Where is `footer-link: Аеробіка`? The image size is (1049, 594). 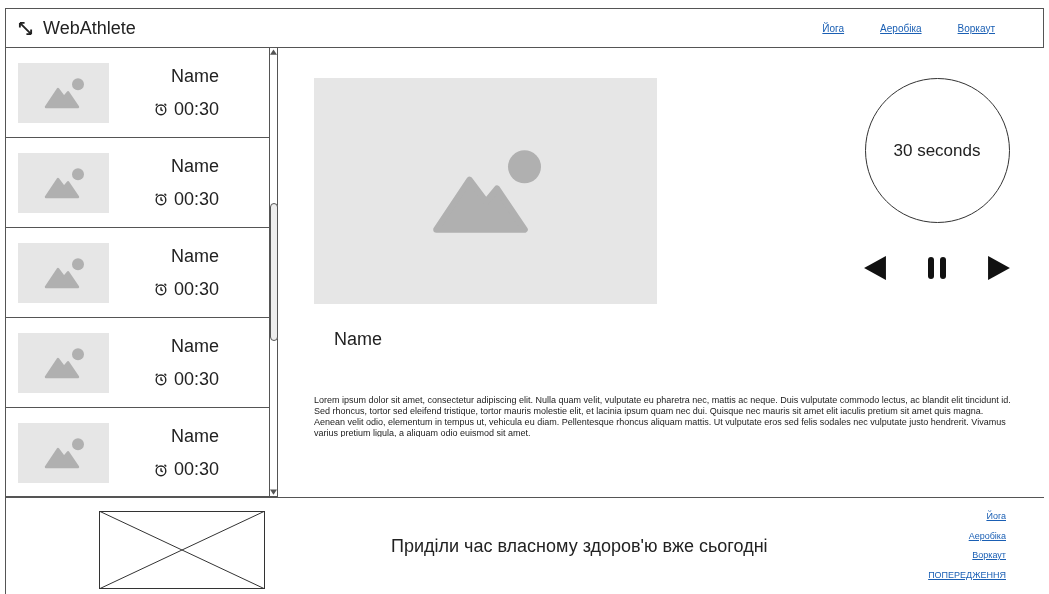 footer-link: Аеробіка is located at coordinates (987, 536).